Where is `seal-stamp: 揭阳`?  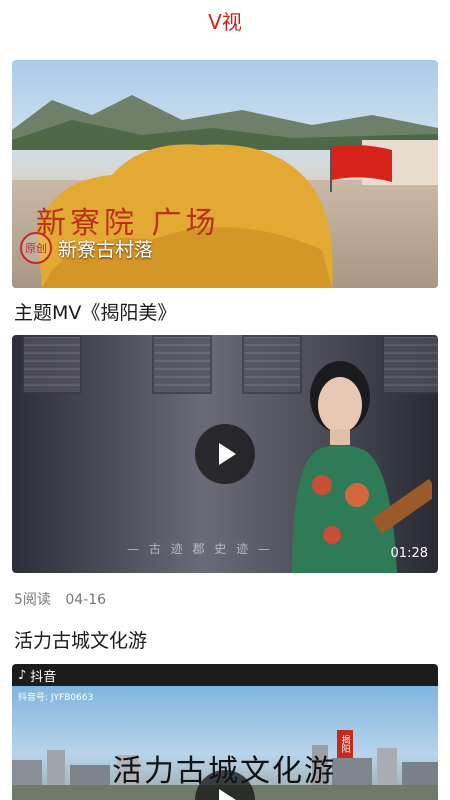
seal-stamp: 揭阳 is located at coordinates (345, 744).